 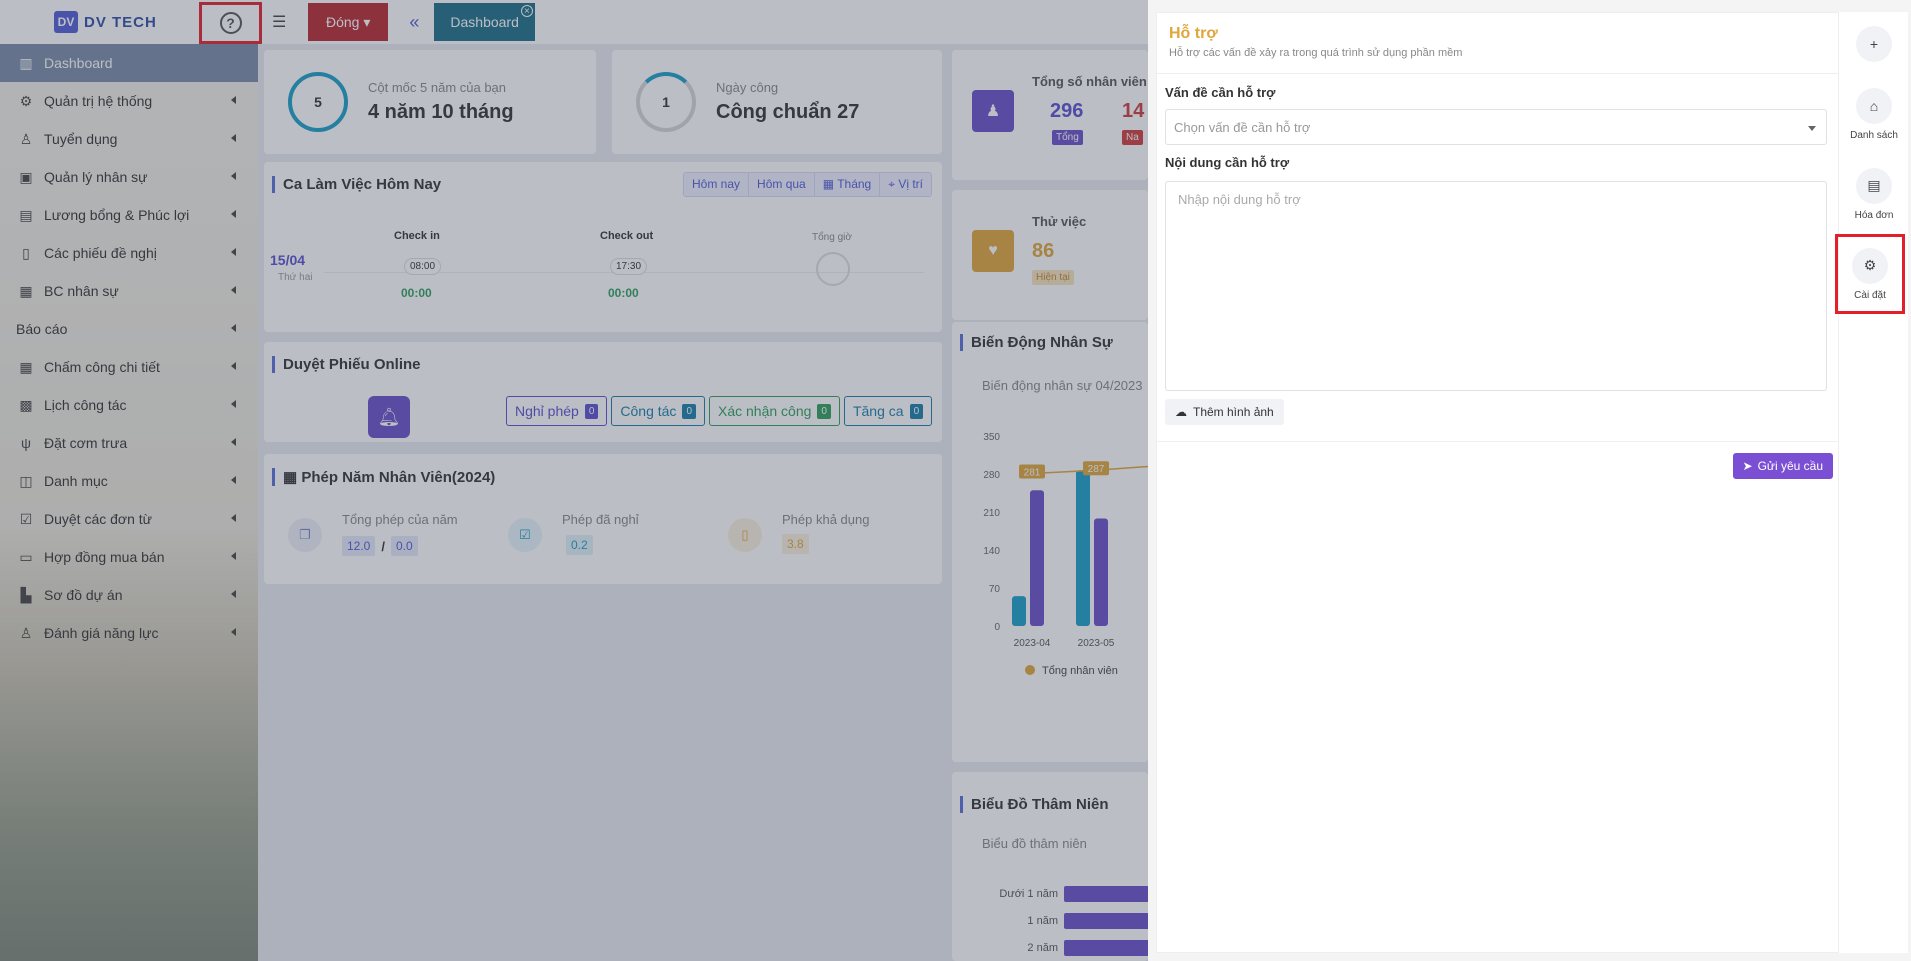 What do you see at coordinates (1747, 466) in the screenshot?
I see `paper-plane-icon: ➤` at bounding box center [1747, 466].